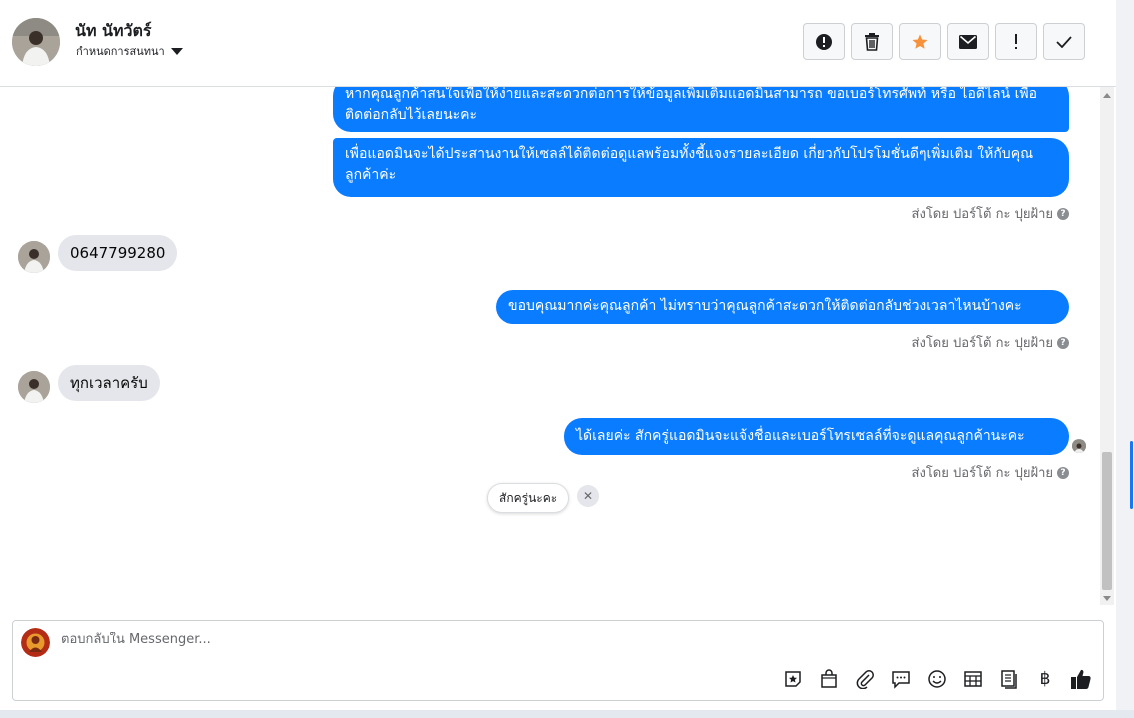 Image resolution: width=1134 pixels, height=718 pixels. What do you see at coordinates (558, 660) in the screenshot?
I see `reply-composer: ฿` at bounding box center [558, 660].